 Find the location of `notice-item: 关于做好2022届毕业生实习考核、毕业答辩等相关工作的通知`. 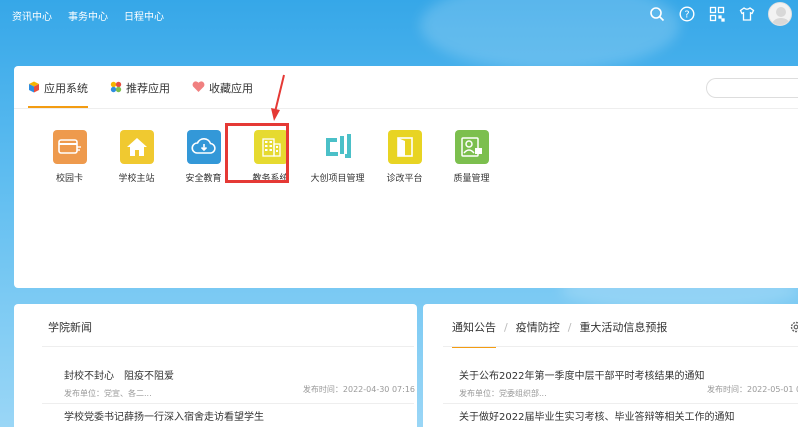

notice-item: 关于做好2022届毕业生实习考核、毕业答辩等相关工作的通知 is located at coordinates (596, 415).